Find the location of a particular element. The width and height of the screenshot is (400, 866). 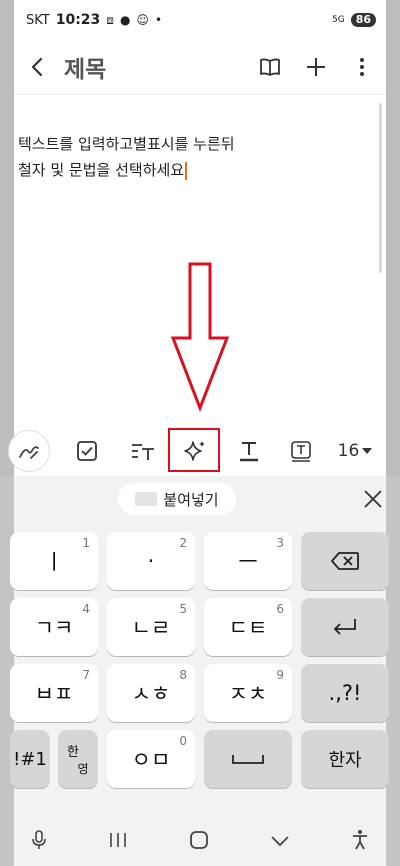

carrier-label: SKT is located at coordinates (38, 20).